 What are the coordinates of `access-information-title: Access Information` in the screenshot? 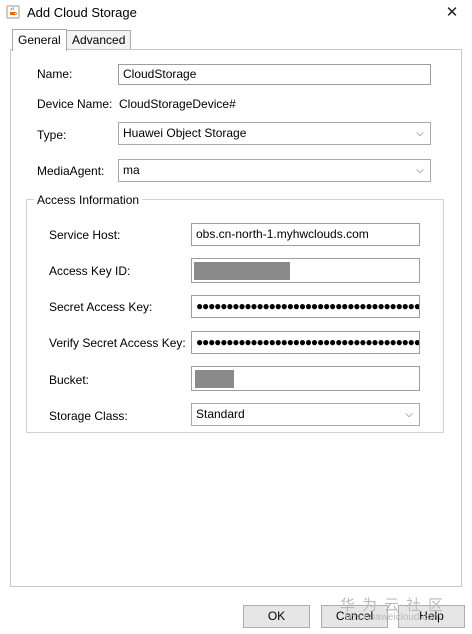 It's located at (88, 200).